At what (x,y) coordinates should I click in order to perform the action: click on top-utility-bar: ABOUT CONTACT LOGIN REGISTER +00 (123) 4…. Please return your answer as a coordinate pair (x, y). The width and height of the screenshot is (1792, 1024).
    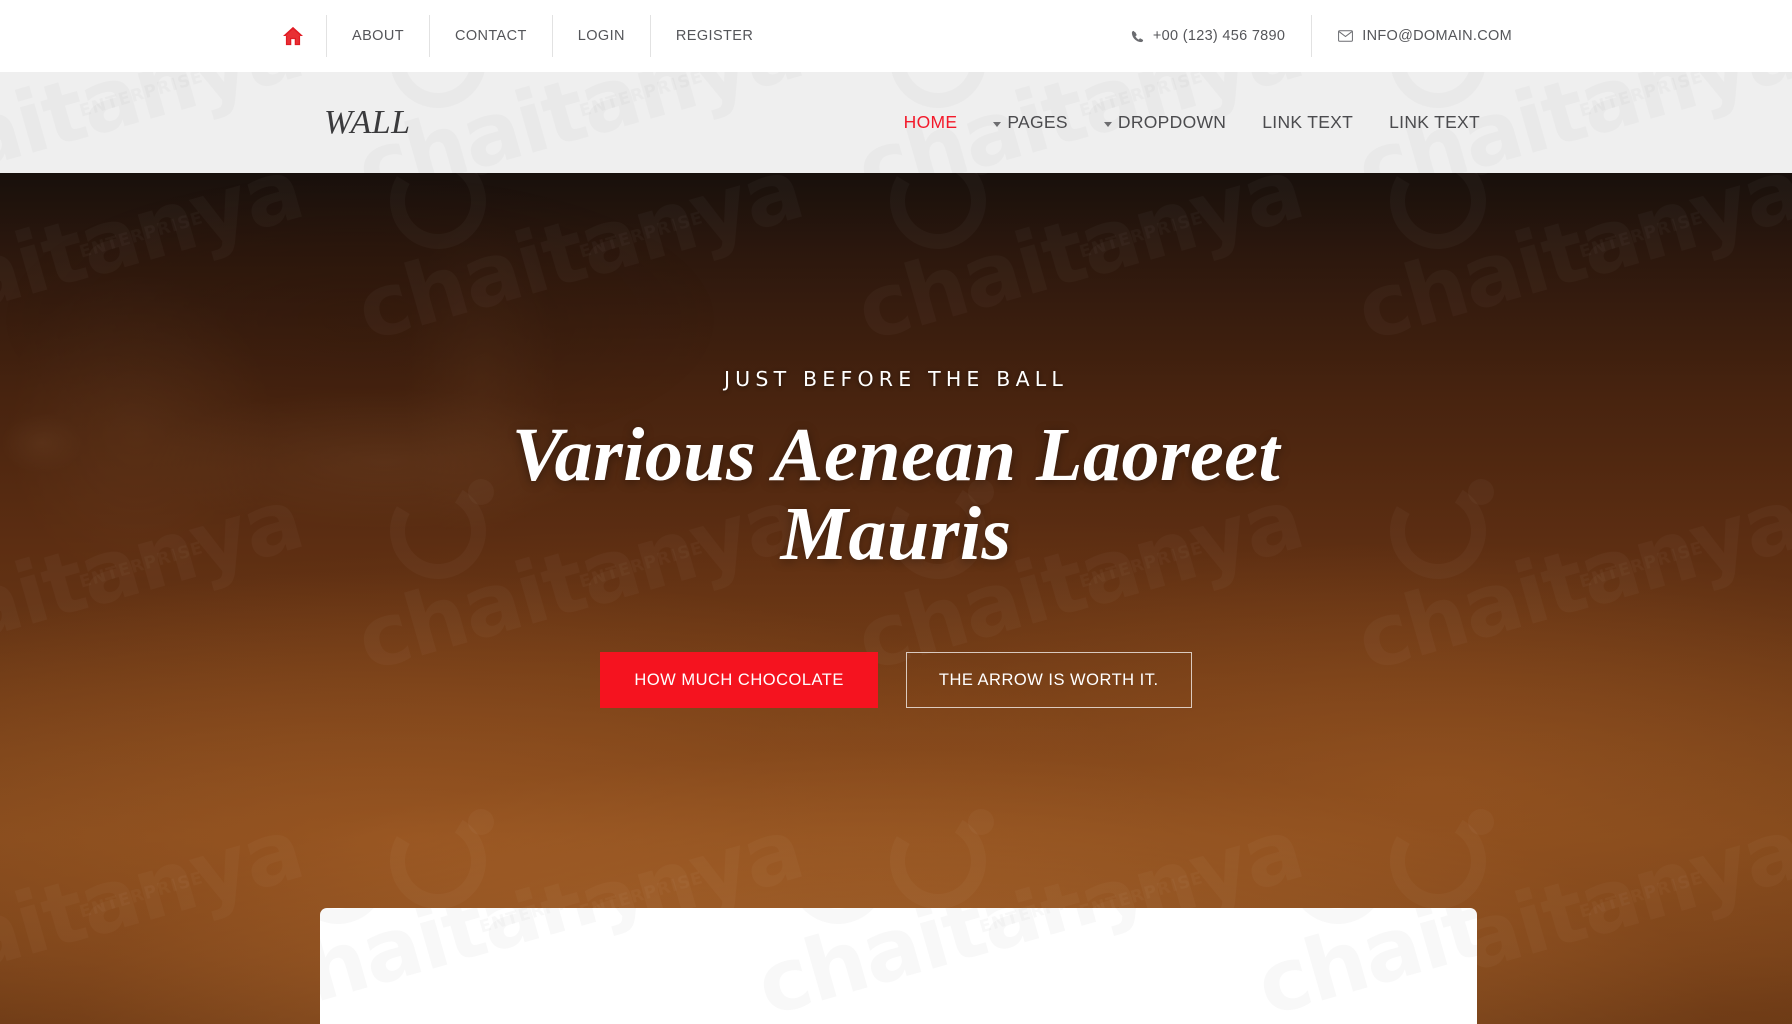
    Looking at the image, I should click on (896, 36).